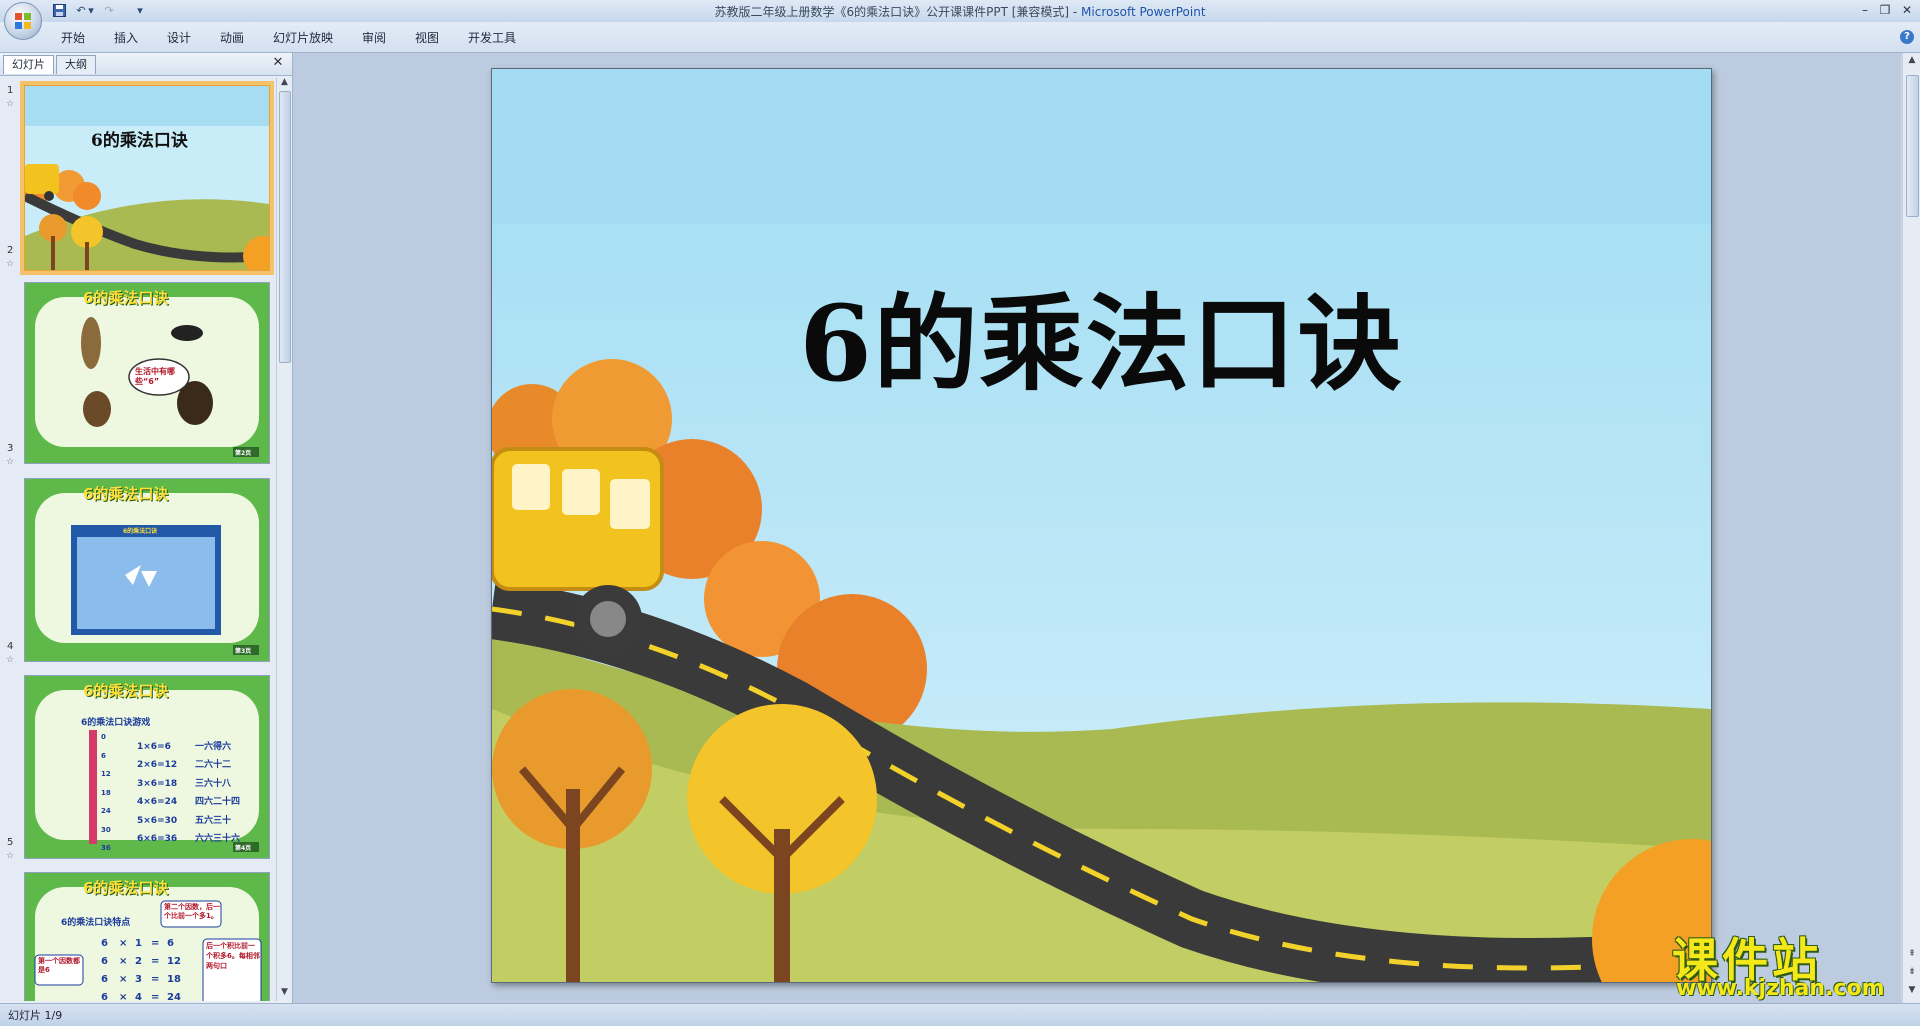 The width and height of the screenshot is (1920, 1026). What do you see at coordinates (243, 848) in the screenshot?
I see `thumbnail-footer: 第4页` at bounding box center [243, 848].